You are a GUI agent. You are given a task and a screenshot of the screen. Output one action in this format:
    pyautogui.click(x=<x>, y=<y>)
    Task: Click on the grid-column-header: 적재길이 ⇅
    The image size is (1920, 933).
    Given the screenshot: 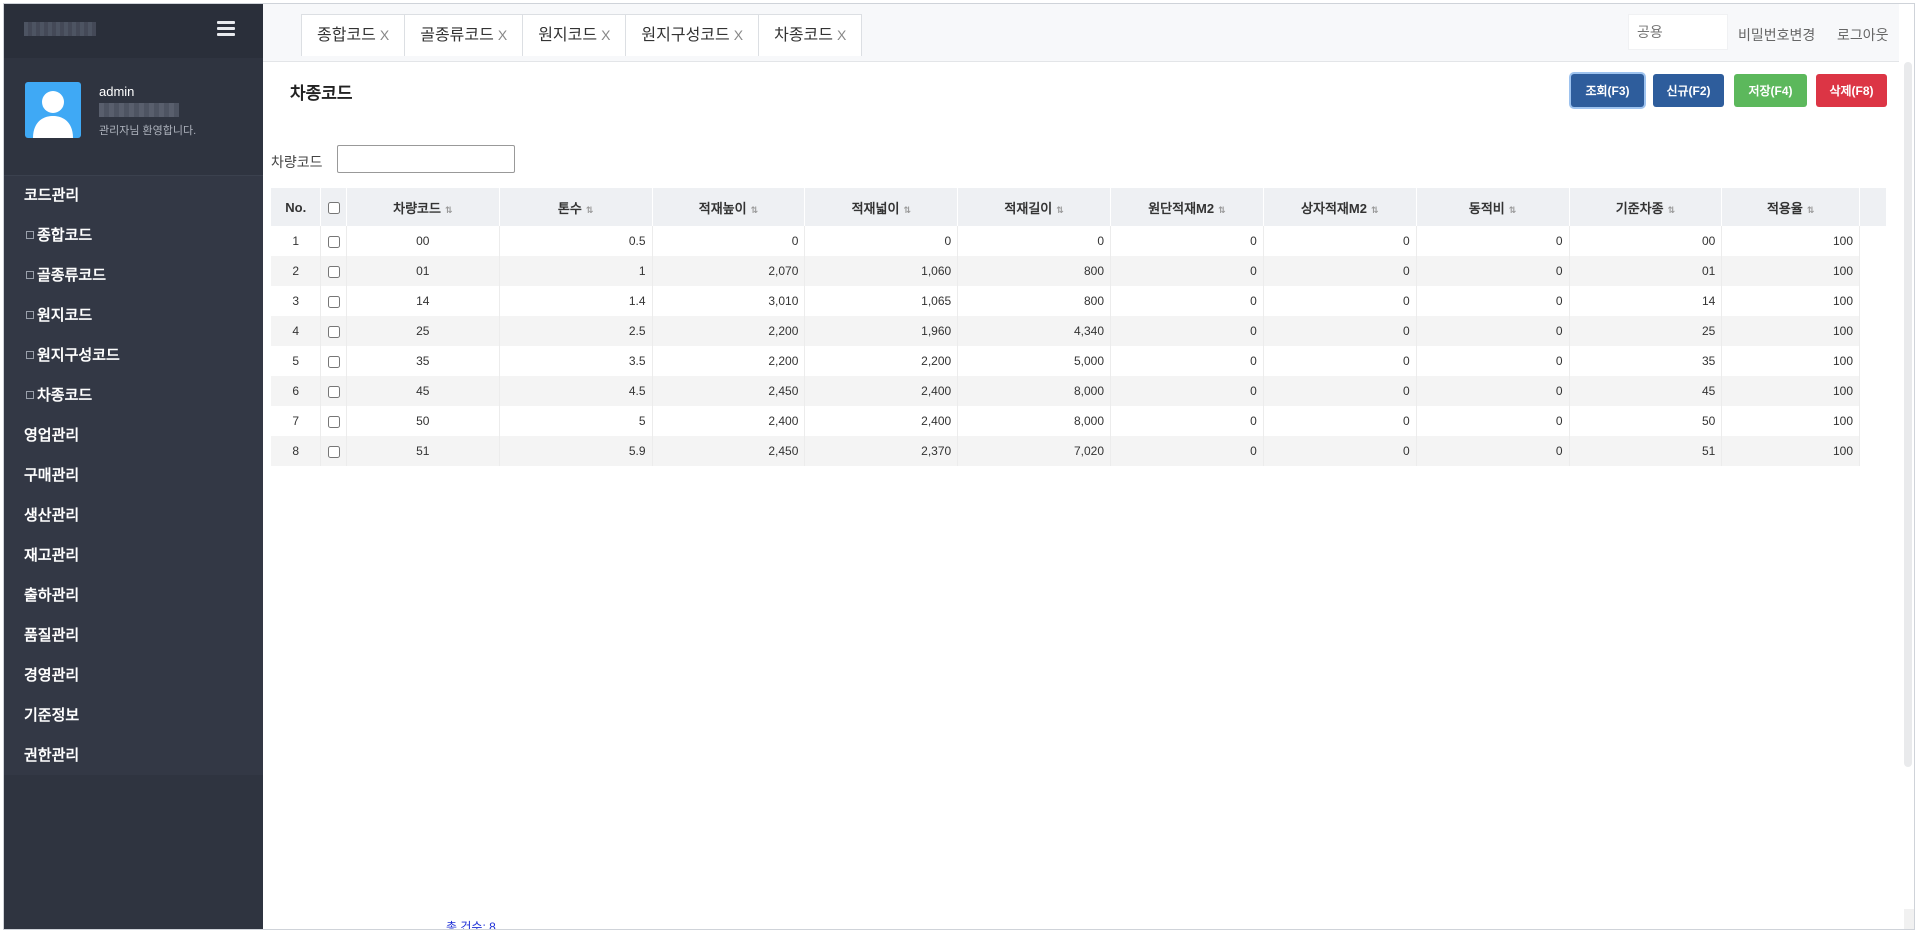 What is the action you would take?
    pyautogui.click(x=1034, y=207)
    